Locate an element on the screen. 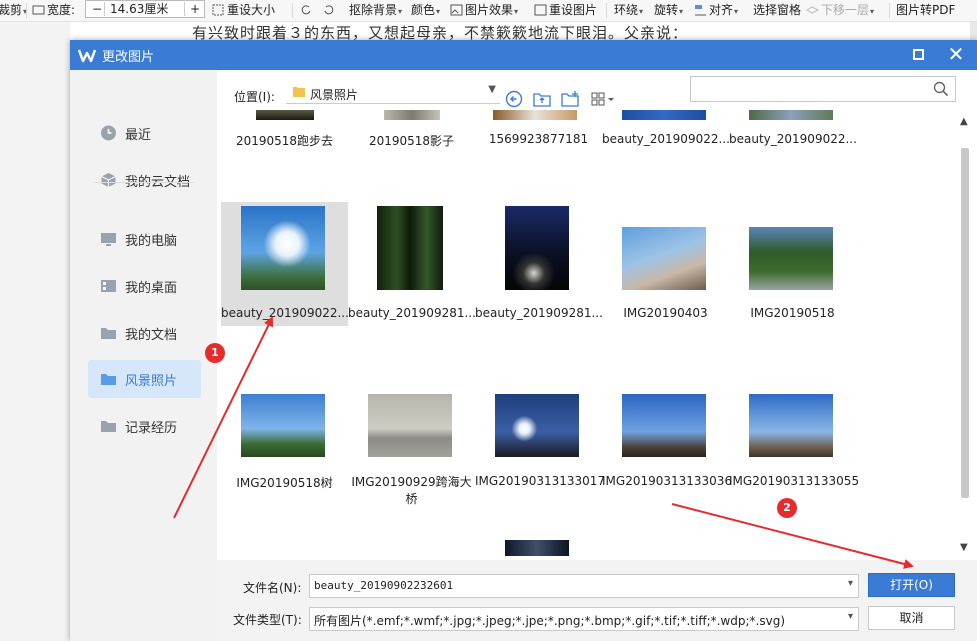  remove-background-button: 抠除背景▾ is located at coordinates (375, 11).